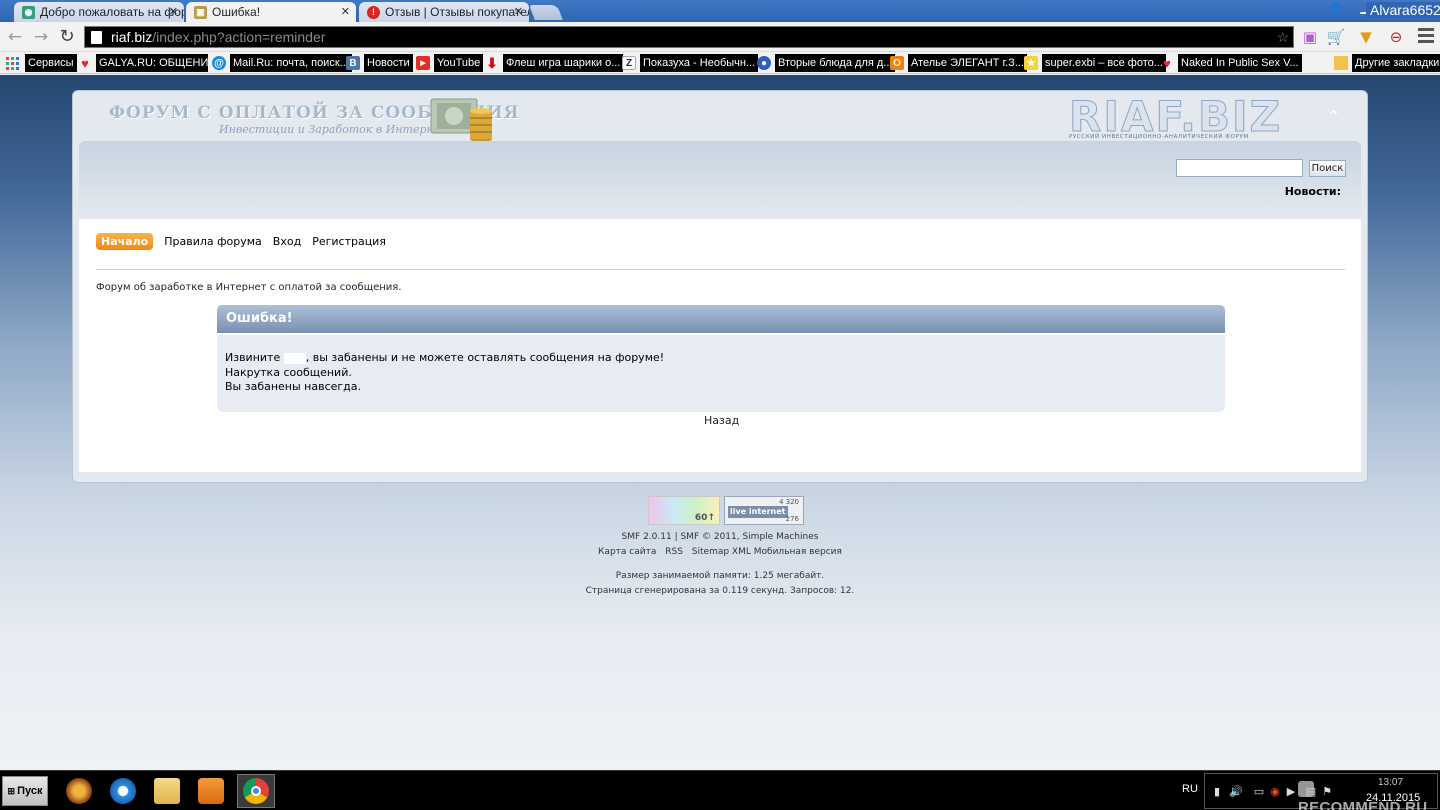  I want to click on url-host: riaf.biz, so click(132, 37).